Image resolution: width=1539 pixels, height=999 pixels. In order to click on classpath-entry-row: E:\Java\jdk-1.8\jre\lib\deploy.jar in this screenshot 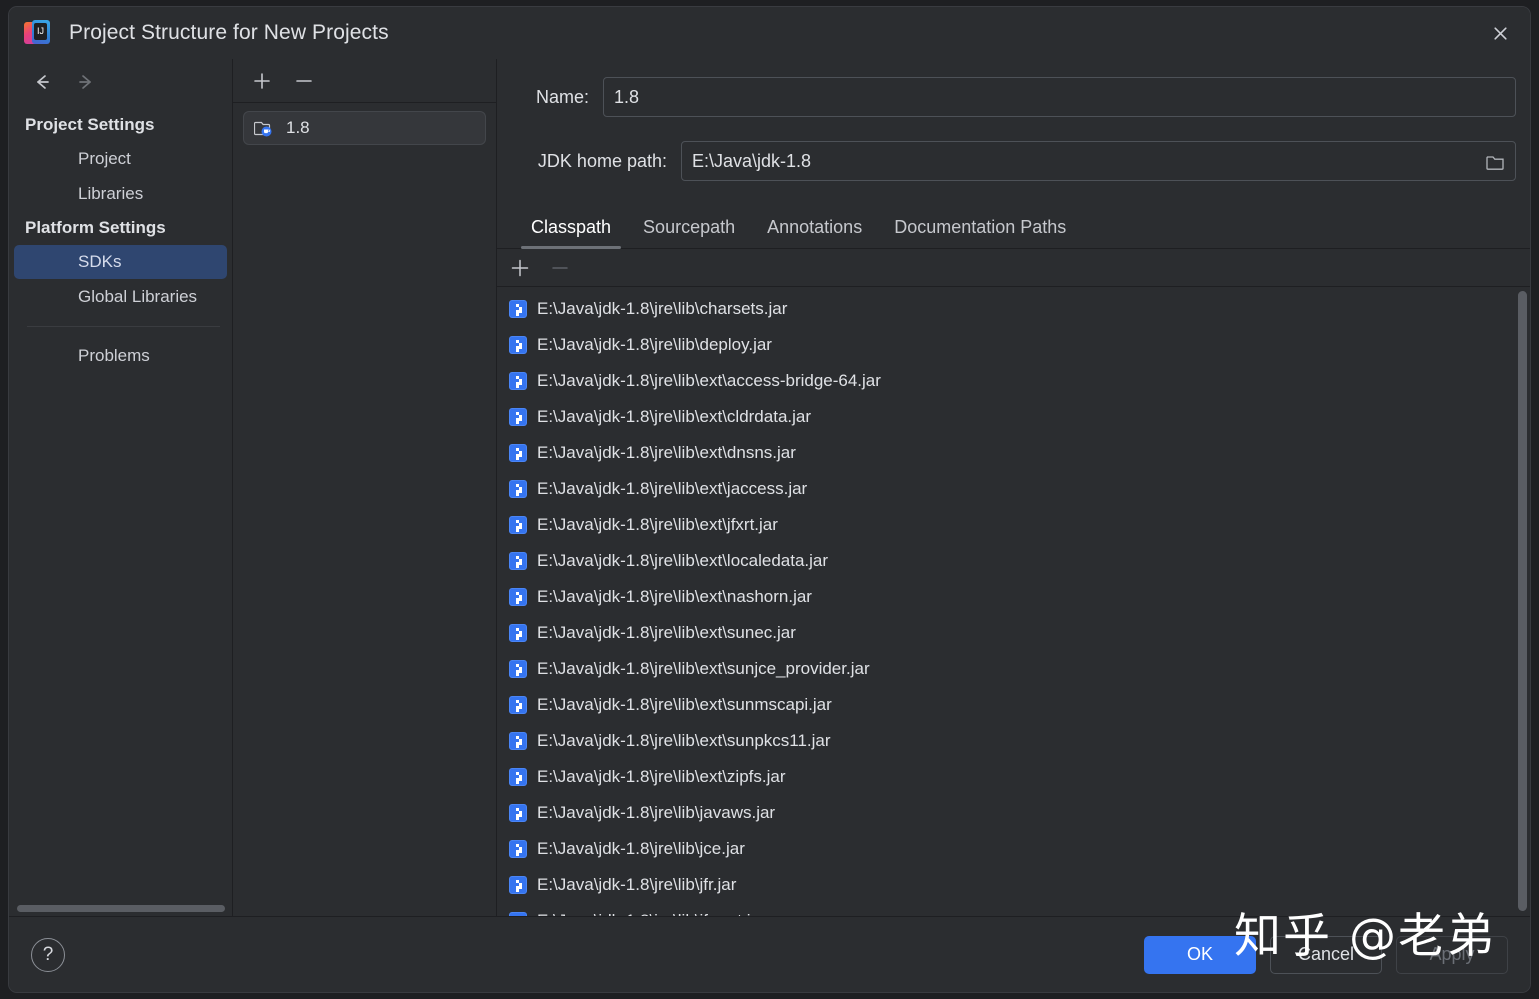, I will do `click(1013, 345)`.